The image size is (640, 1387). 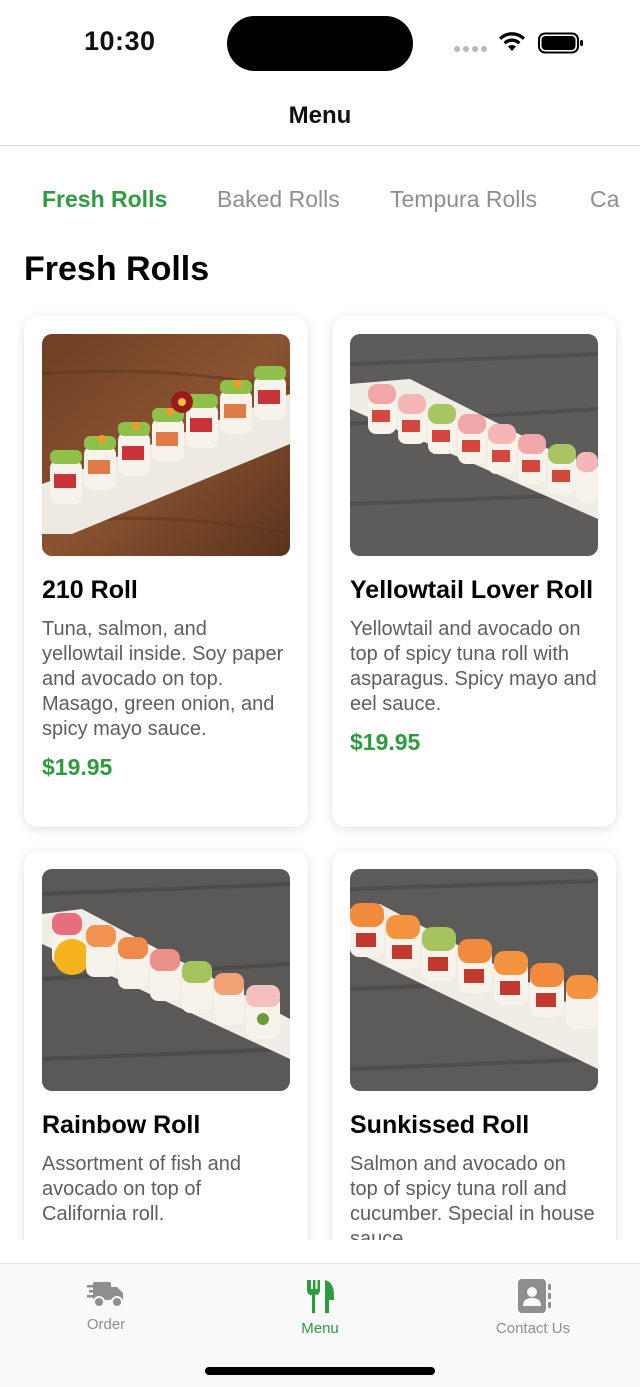 I want to click on wifi-icon, so click(x=512, y=41).